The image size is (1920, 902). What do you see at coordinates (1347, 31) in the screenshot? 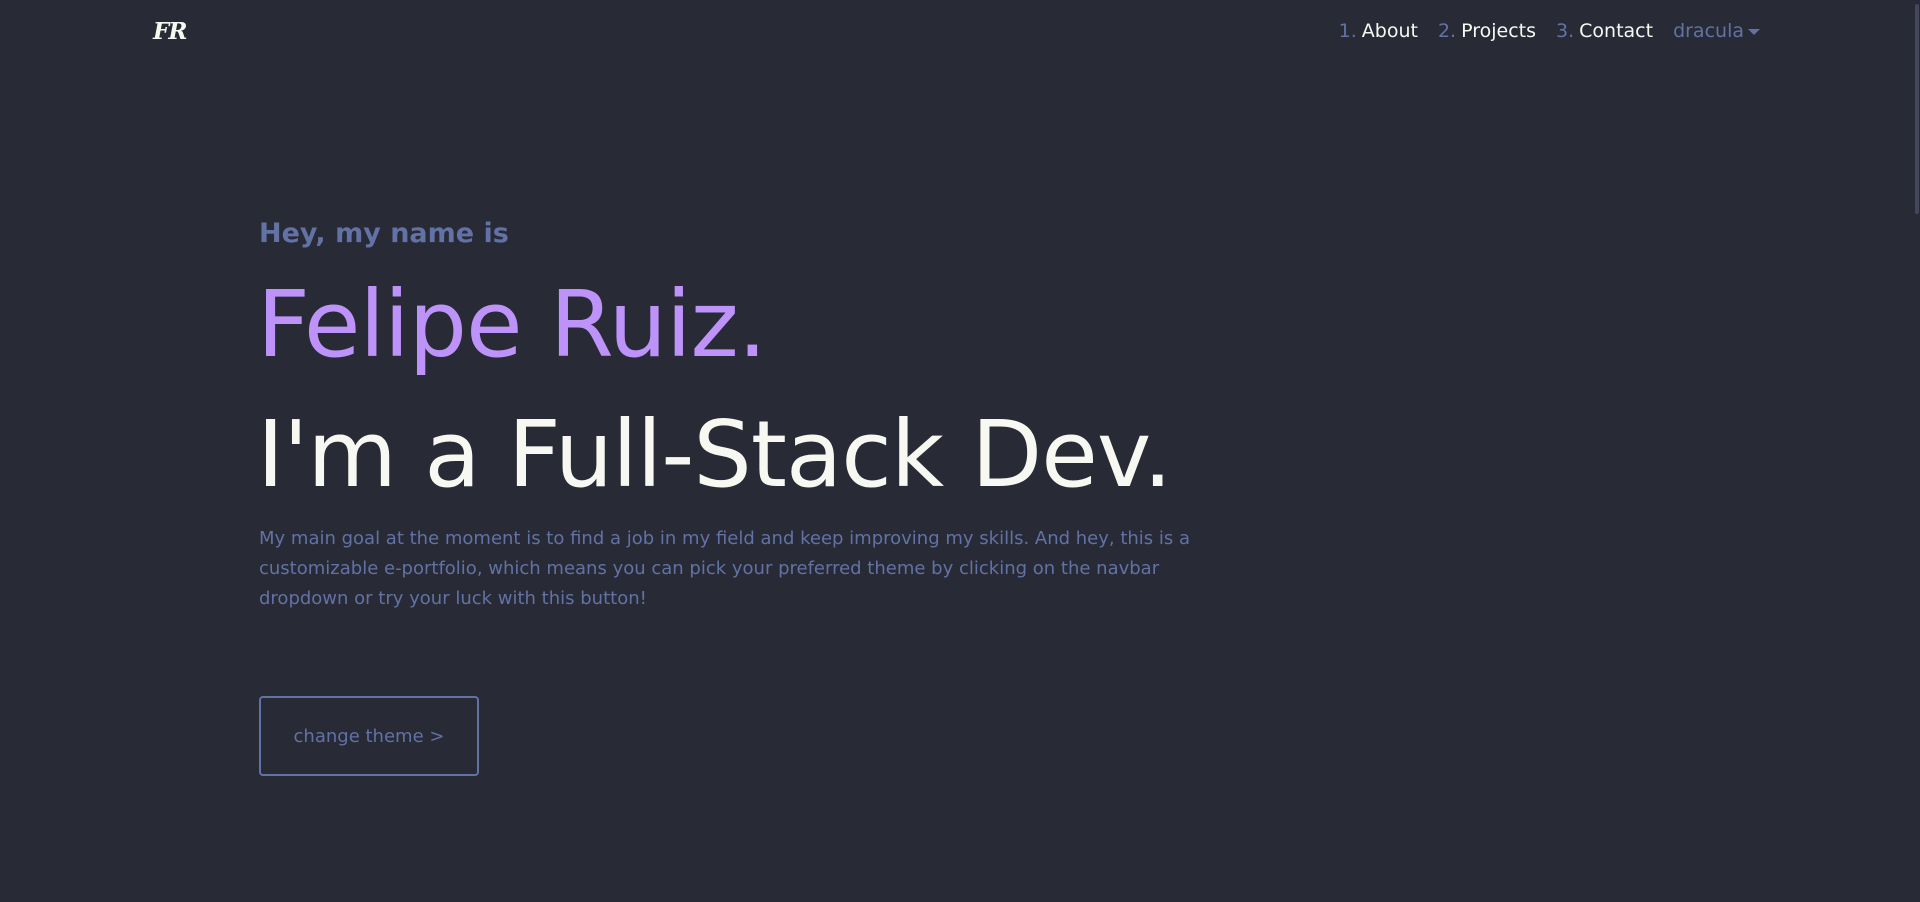
I see `nav-number: 1.` at bounding box center [1347, 31].